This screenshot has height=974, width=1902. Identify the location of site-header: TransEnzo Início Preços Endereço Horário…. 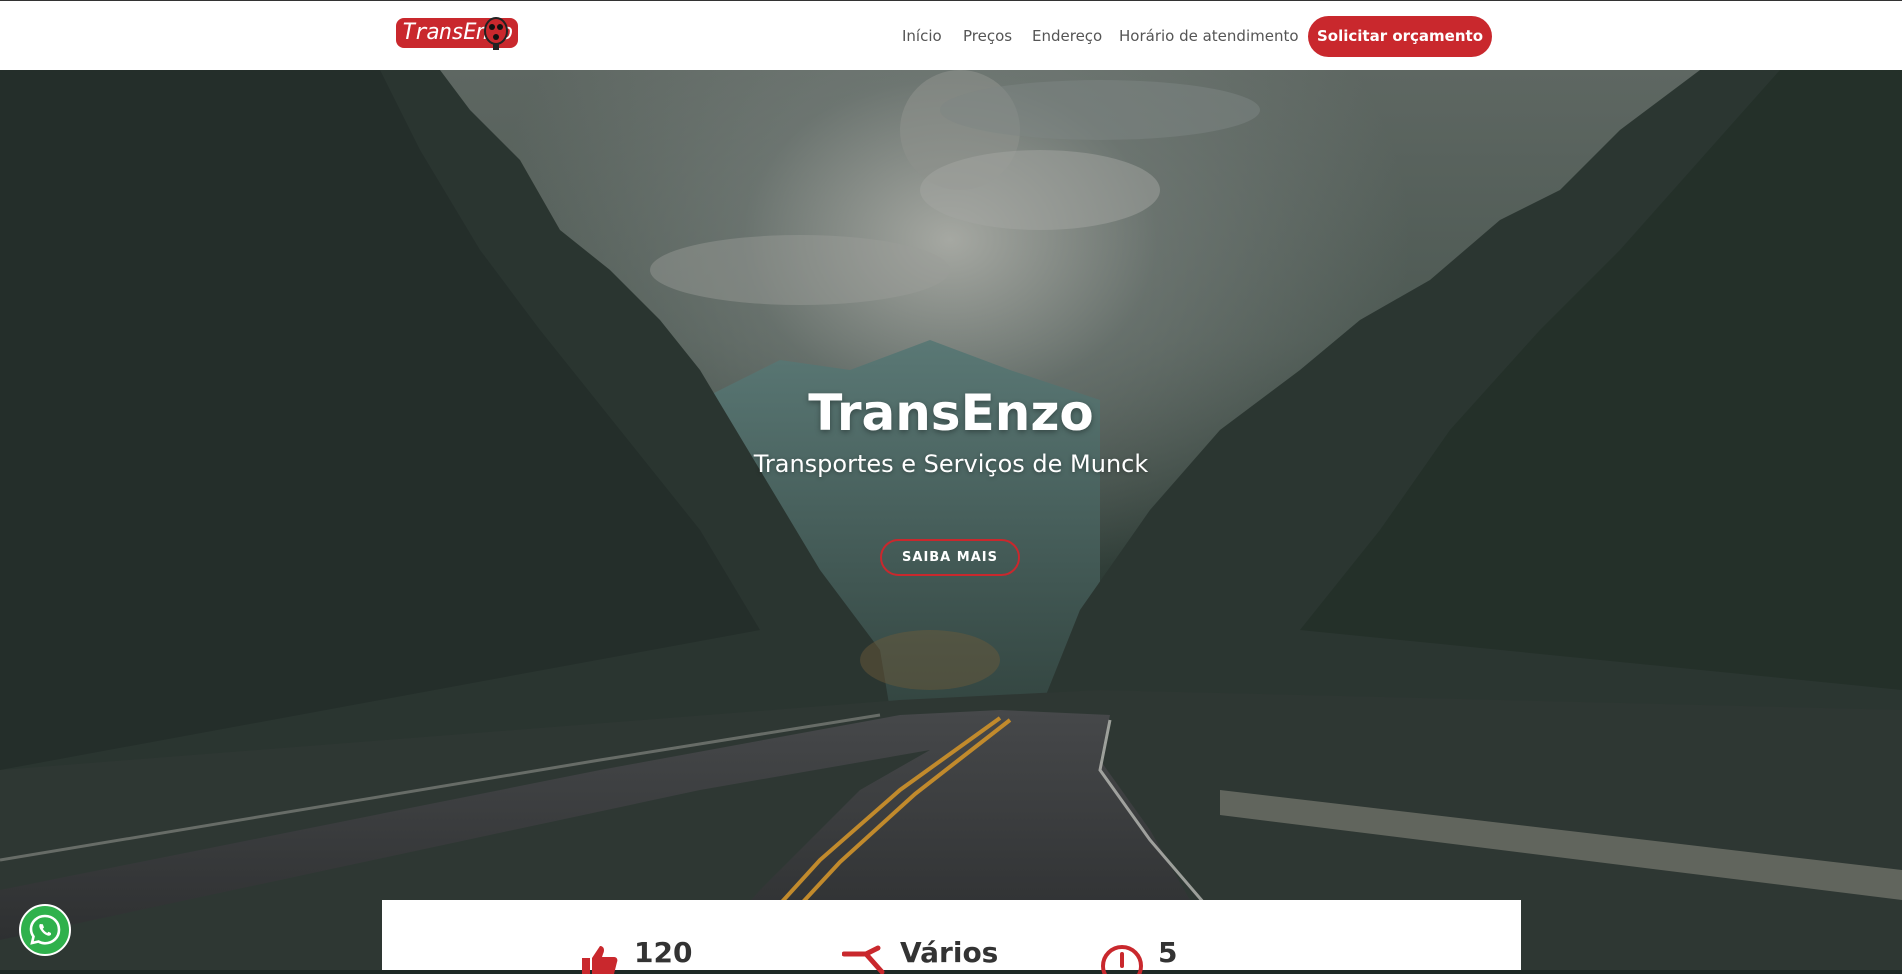
(951, 35).